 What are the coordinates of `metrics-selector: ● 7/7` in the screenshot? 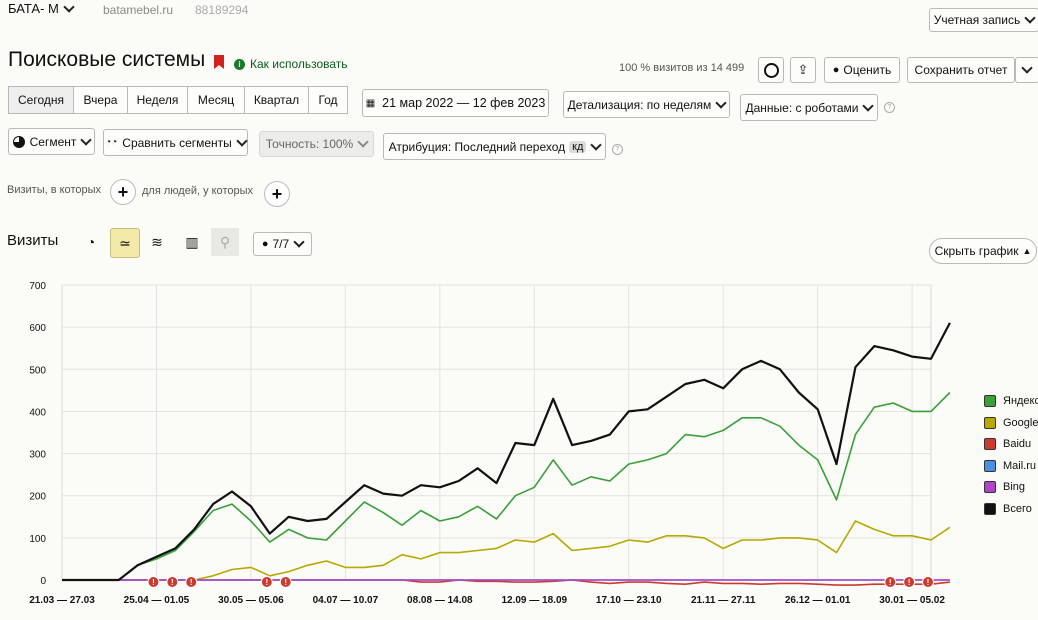 It's located at (282, 244).